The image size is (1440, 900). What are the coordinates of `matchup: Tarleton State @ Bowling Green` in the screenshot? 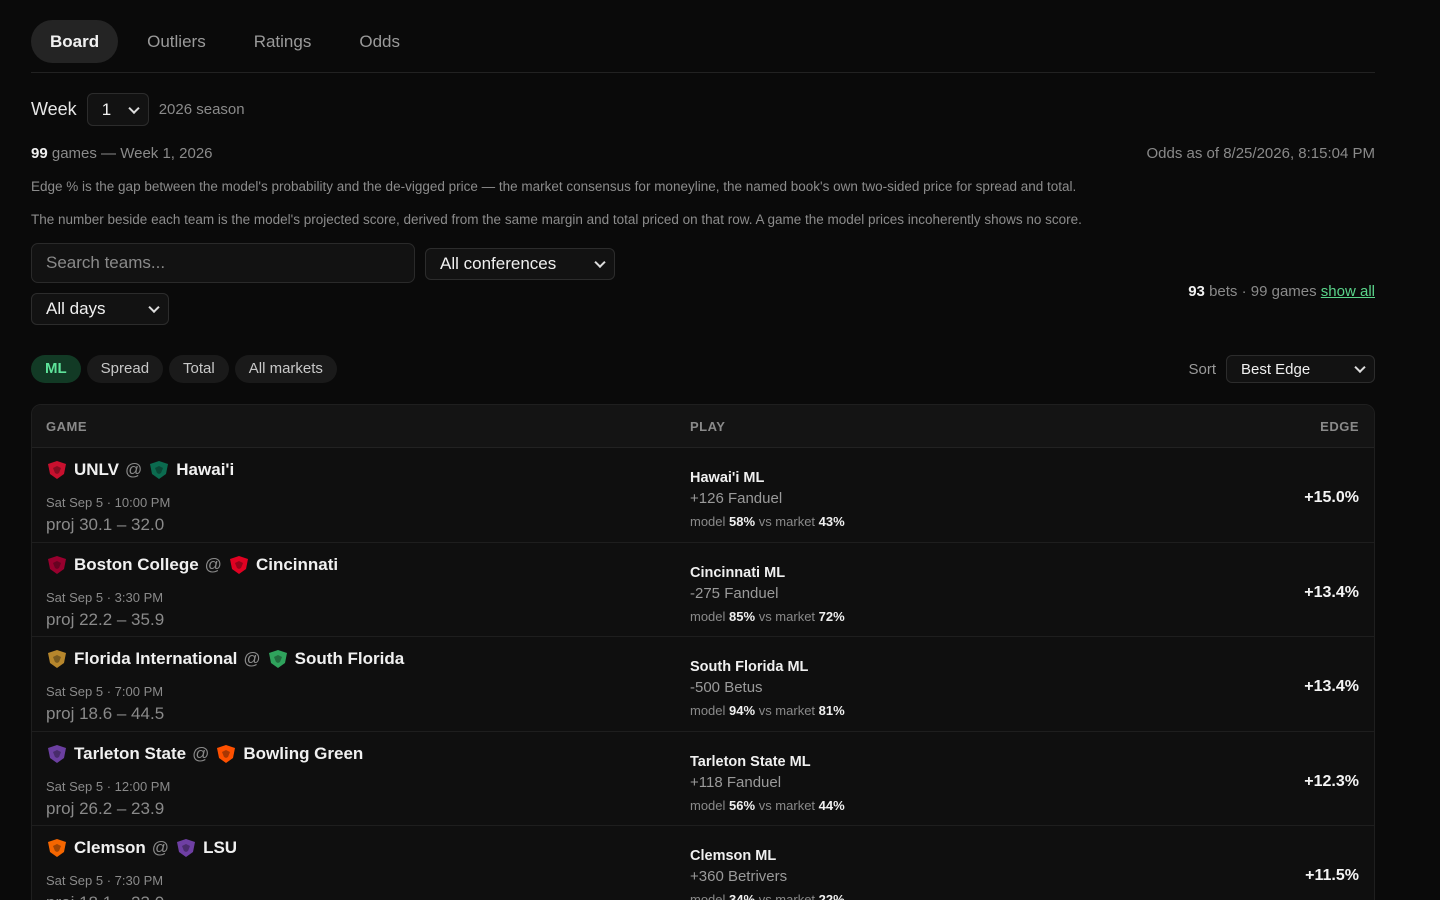 It's located at (204, 754).